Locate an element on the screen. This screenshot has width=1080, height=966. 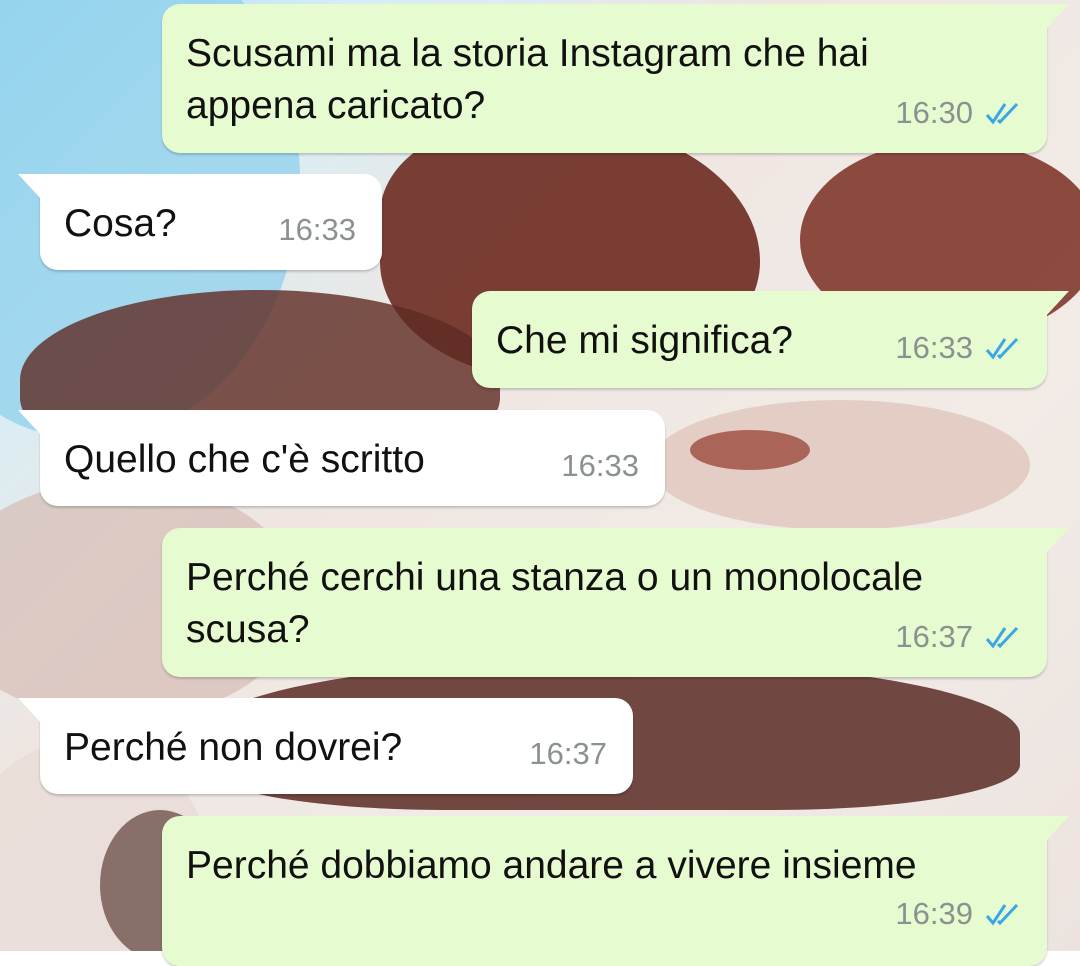
chat-message-incoming: Cosa? 16:33 is located at coordinates (200, 222).